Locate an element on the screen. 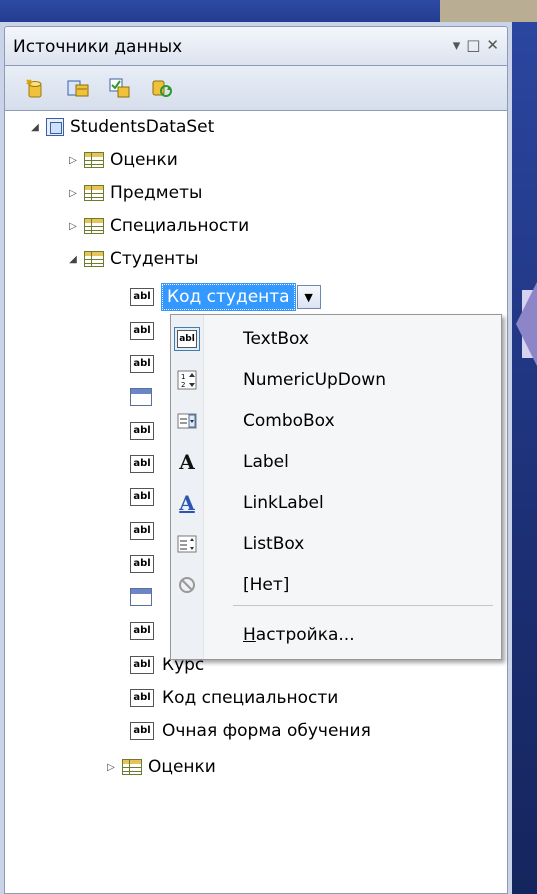 Image resolution: width=537 pixels, height=894 pixels. tree-node-field-selected: abl Код студента ▼ is located at coordinates (225, 297).